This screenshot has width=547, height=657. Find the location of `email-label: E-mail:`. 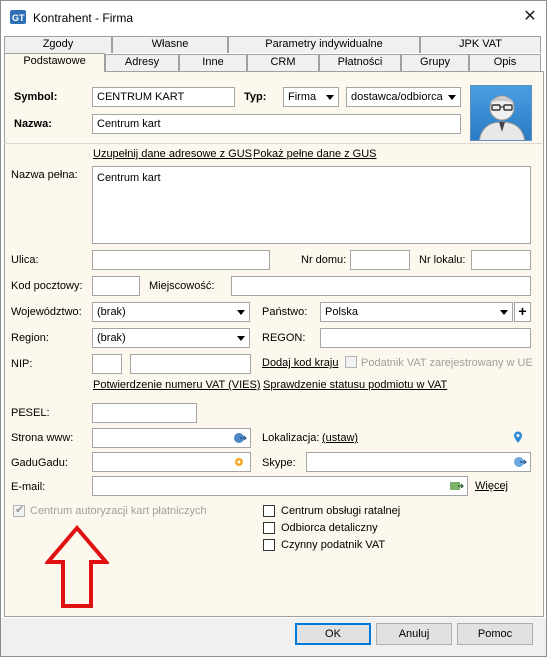

email-label: E-mail: is located at coordinates (28, 487).